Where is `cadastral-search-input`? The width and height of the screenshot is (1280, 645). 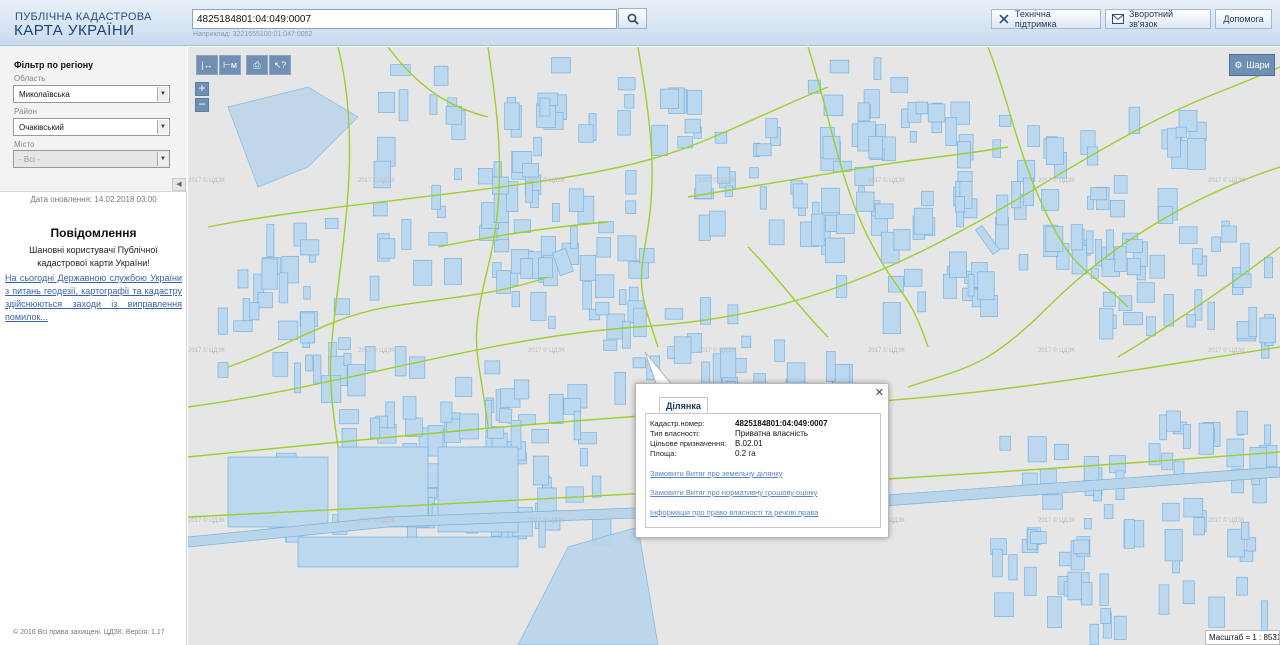 cadastral-search-input is located at coordinates (404, 19).